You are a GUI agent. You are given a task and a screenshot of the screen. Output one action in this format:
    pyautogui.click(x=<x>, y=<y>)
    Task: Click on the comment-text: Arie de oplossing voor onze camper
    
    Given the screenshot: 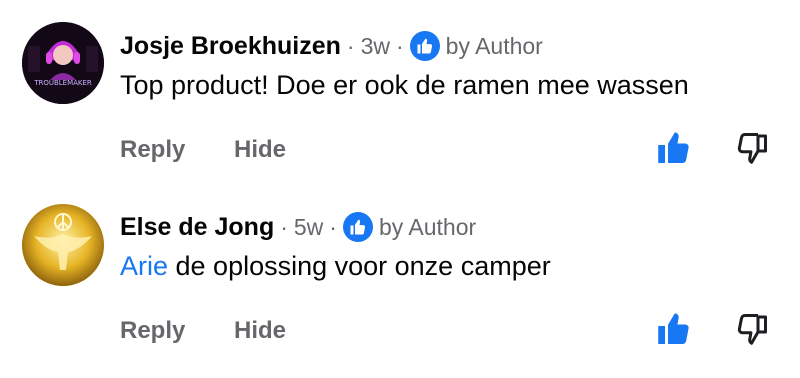 What is the action you would take?
    pyautogui.click(x=335, y=266)
    